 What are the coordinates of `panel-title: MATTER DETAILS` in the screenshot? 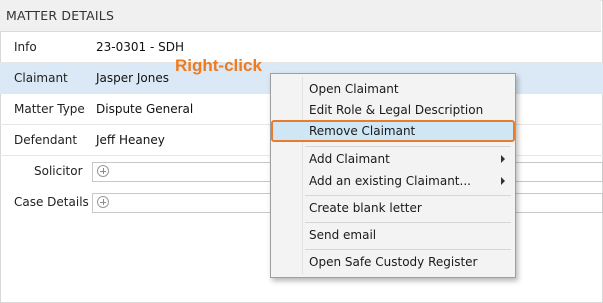 It's located at (60, 15).